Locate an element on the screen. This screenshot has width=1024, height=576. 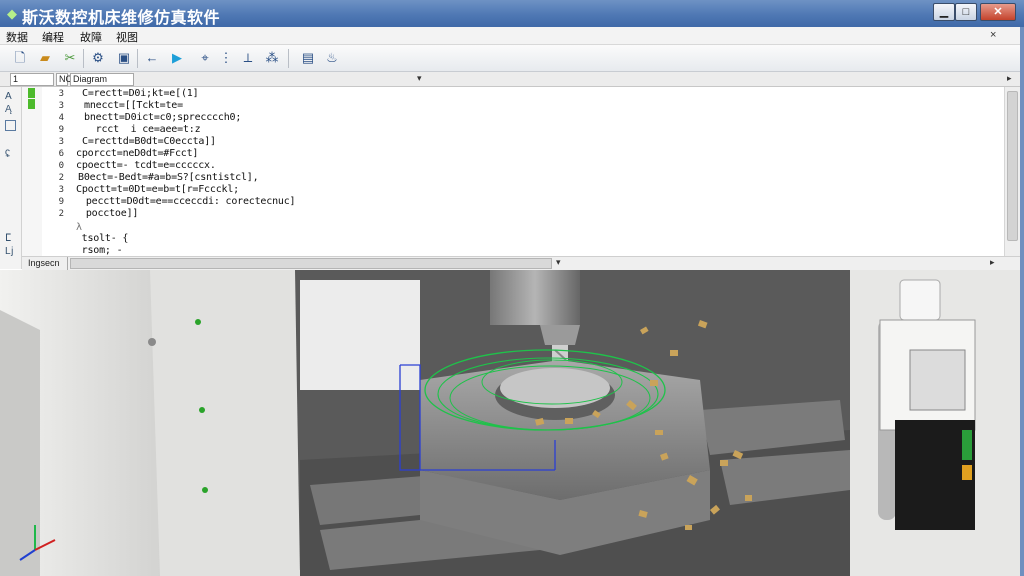
vertical-scrollbar is located at coordinates (1012, 171).